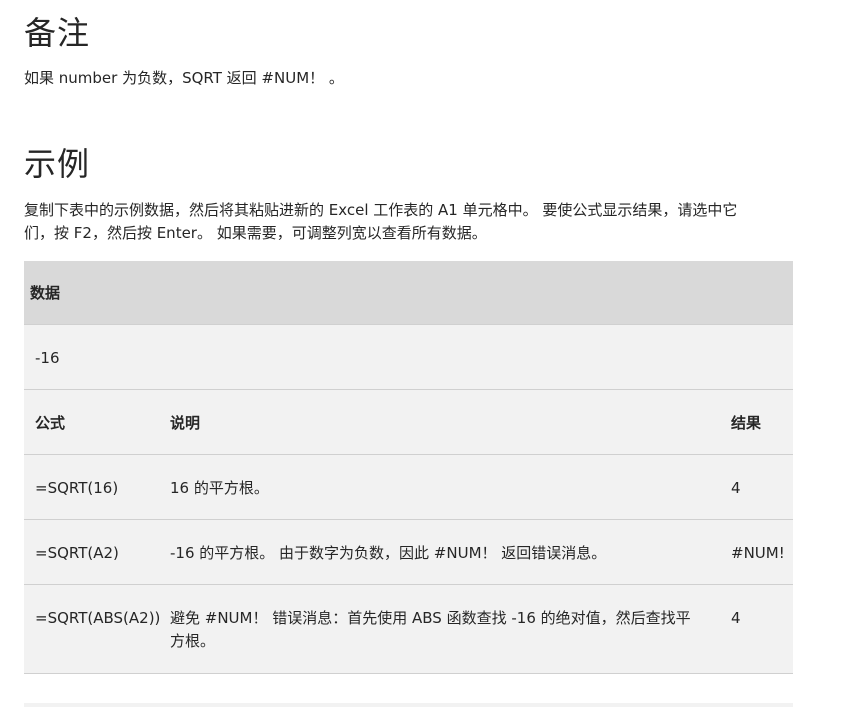 This screenshot has width=868, height=723. Describe the element at coordinates (193, 641) in the screenshot. I see `description-line-2: 方根。` at that location.